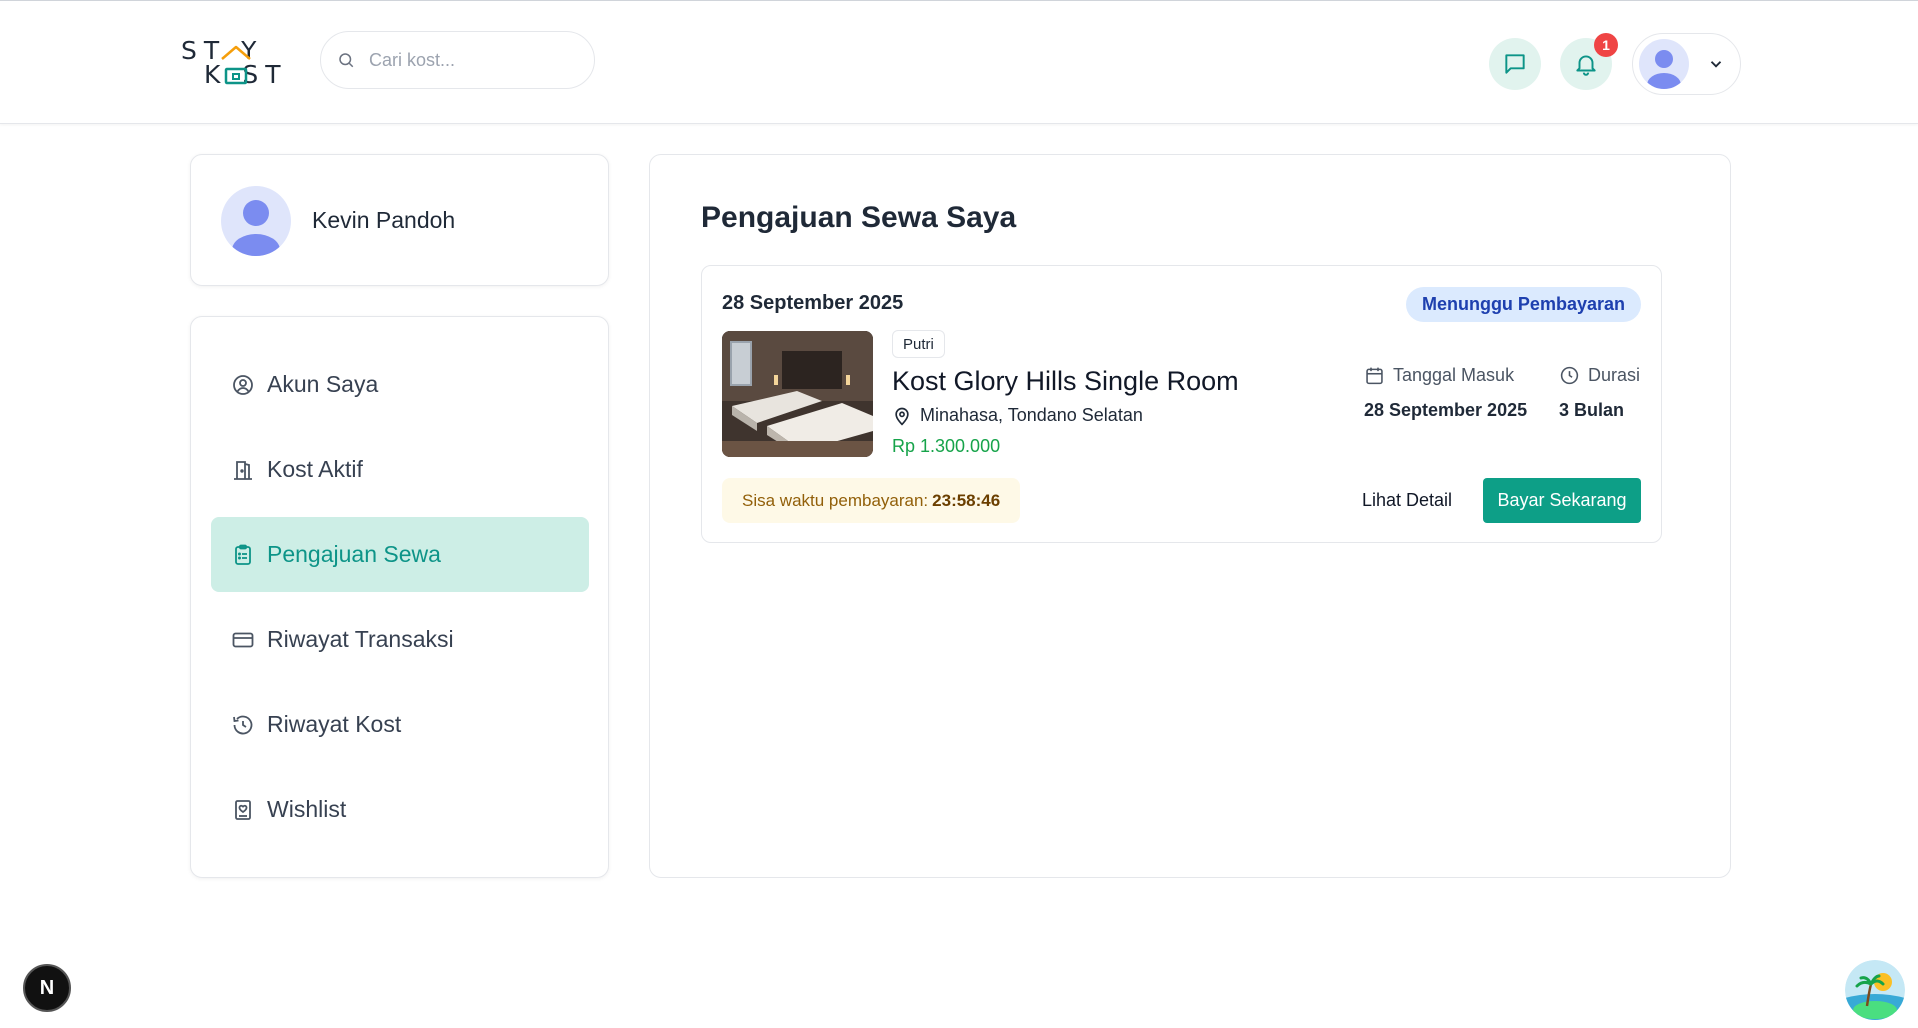  Describe the element at coordinates (243, 810) in the screenshot. I see `bookmark-heart-icon` at that location.